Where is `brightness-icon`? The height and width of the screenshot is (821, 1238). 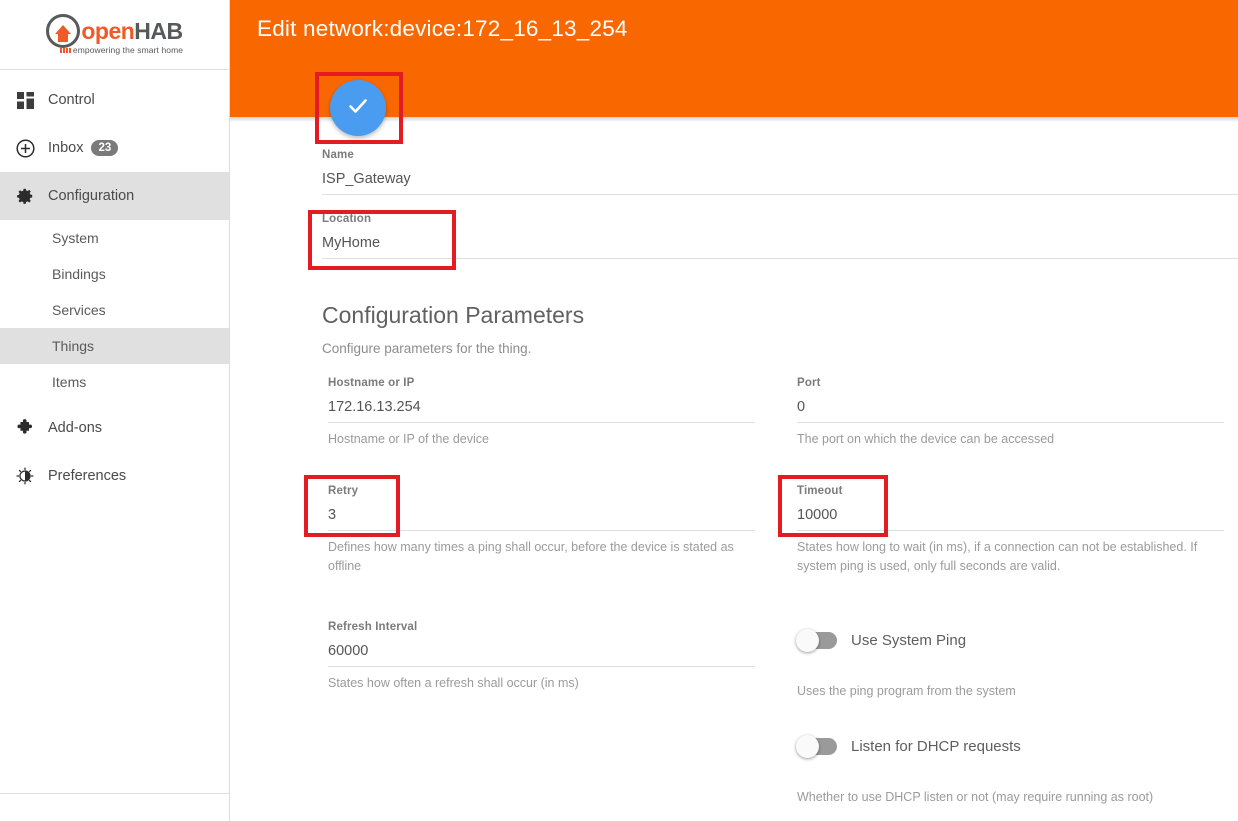 brightness-icon is located at coordinates (25, 476).